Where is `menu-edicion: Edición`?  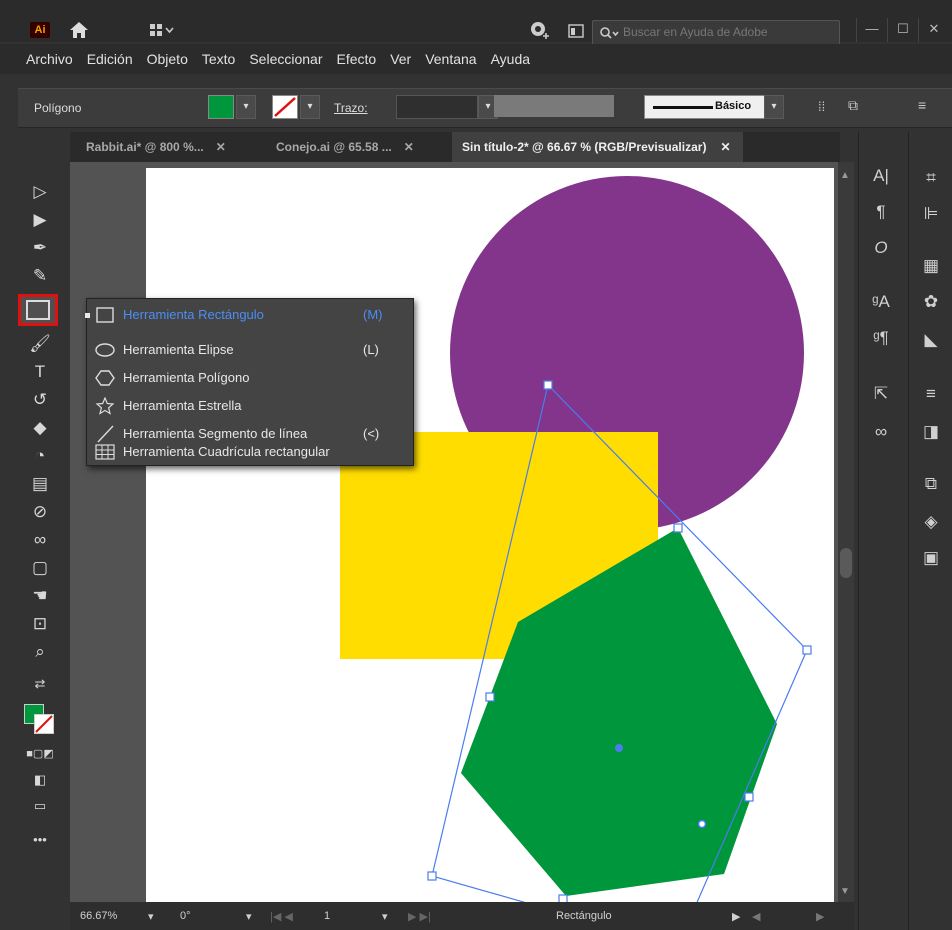
menu-edicion: Edición is located at coordinates (110, 59).